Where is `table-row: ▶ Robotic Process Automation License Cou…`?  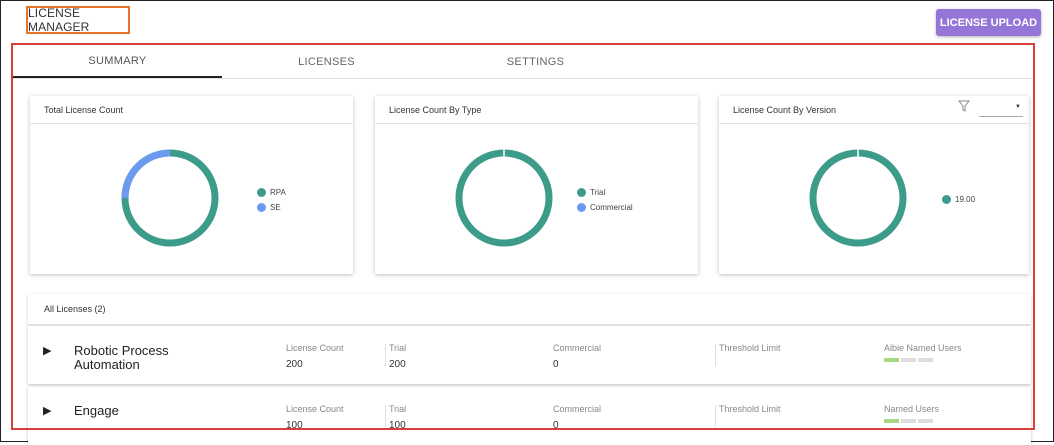 table-row: ▶ Robotic Process Automation License Cou… is located at coordinates (529, 355).